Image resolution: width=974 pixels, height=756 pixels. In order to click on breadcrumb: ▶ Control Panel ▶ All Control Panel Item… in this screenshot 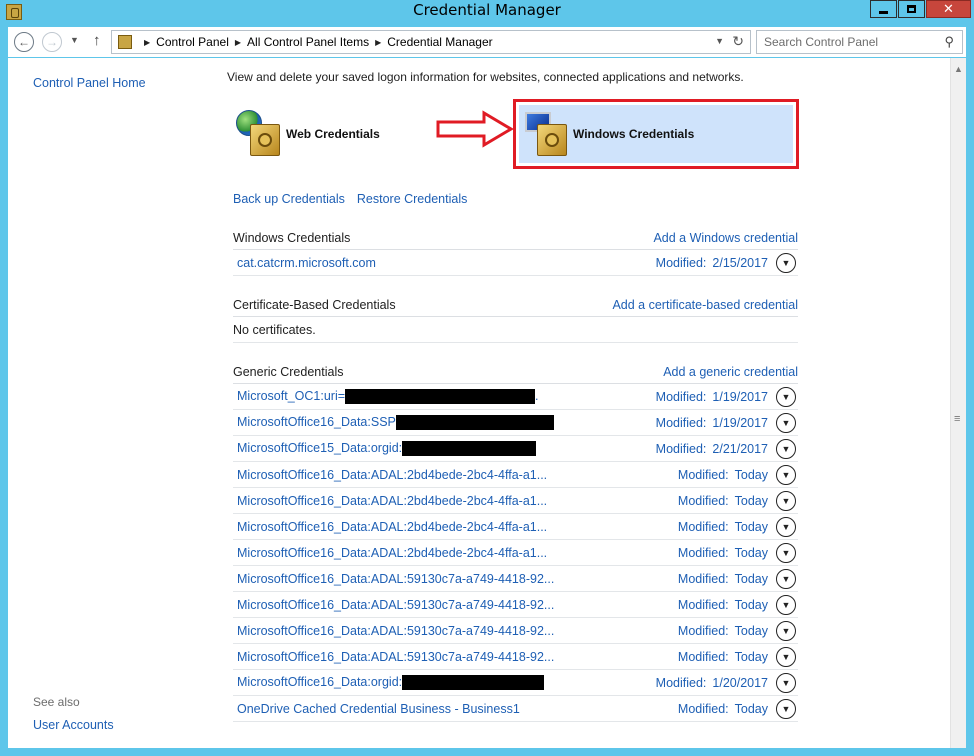, I will do `click(315, 42)`.